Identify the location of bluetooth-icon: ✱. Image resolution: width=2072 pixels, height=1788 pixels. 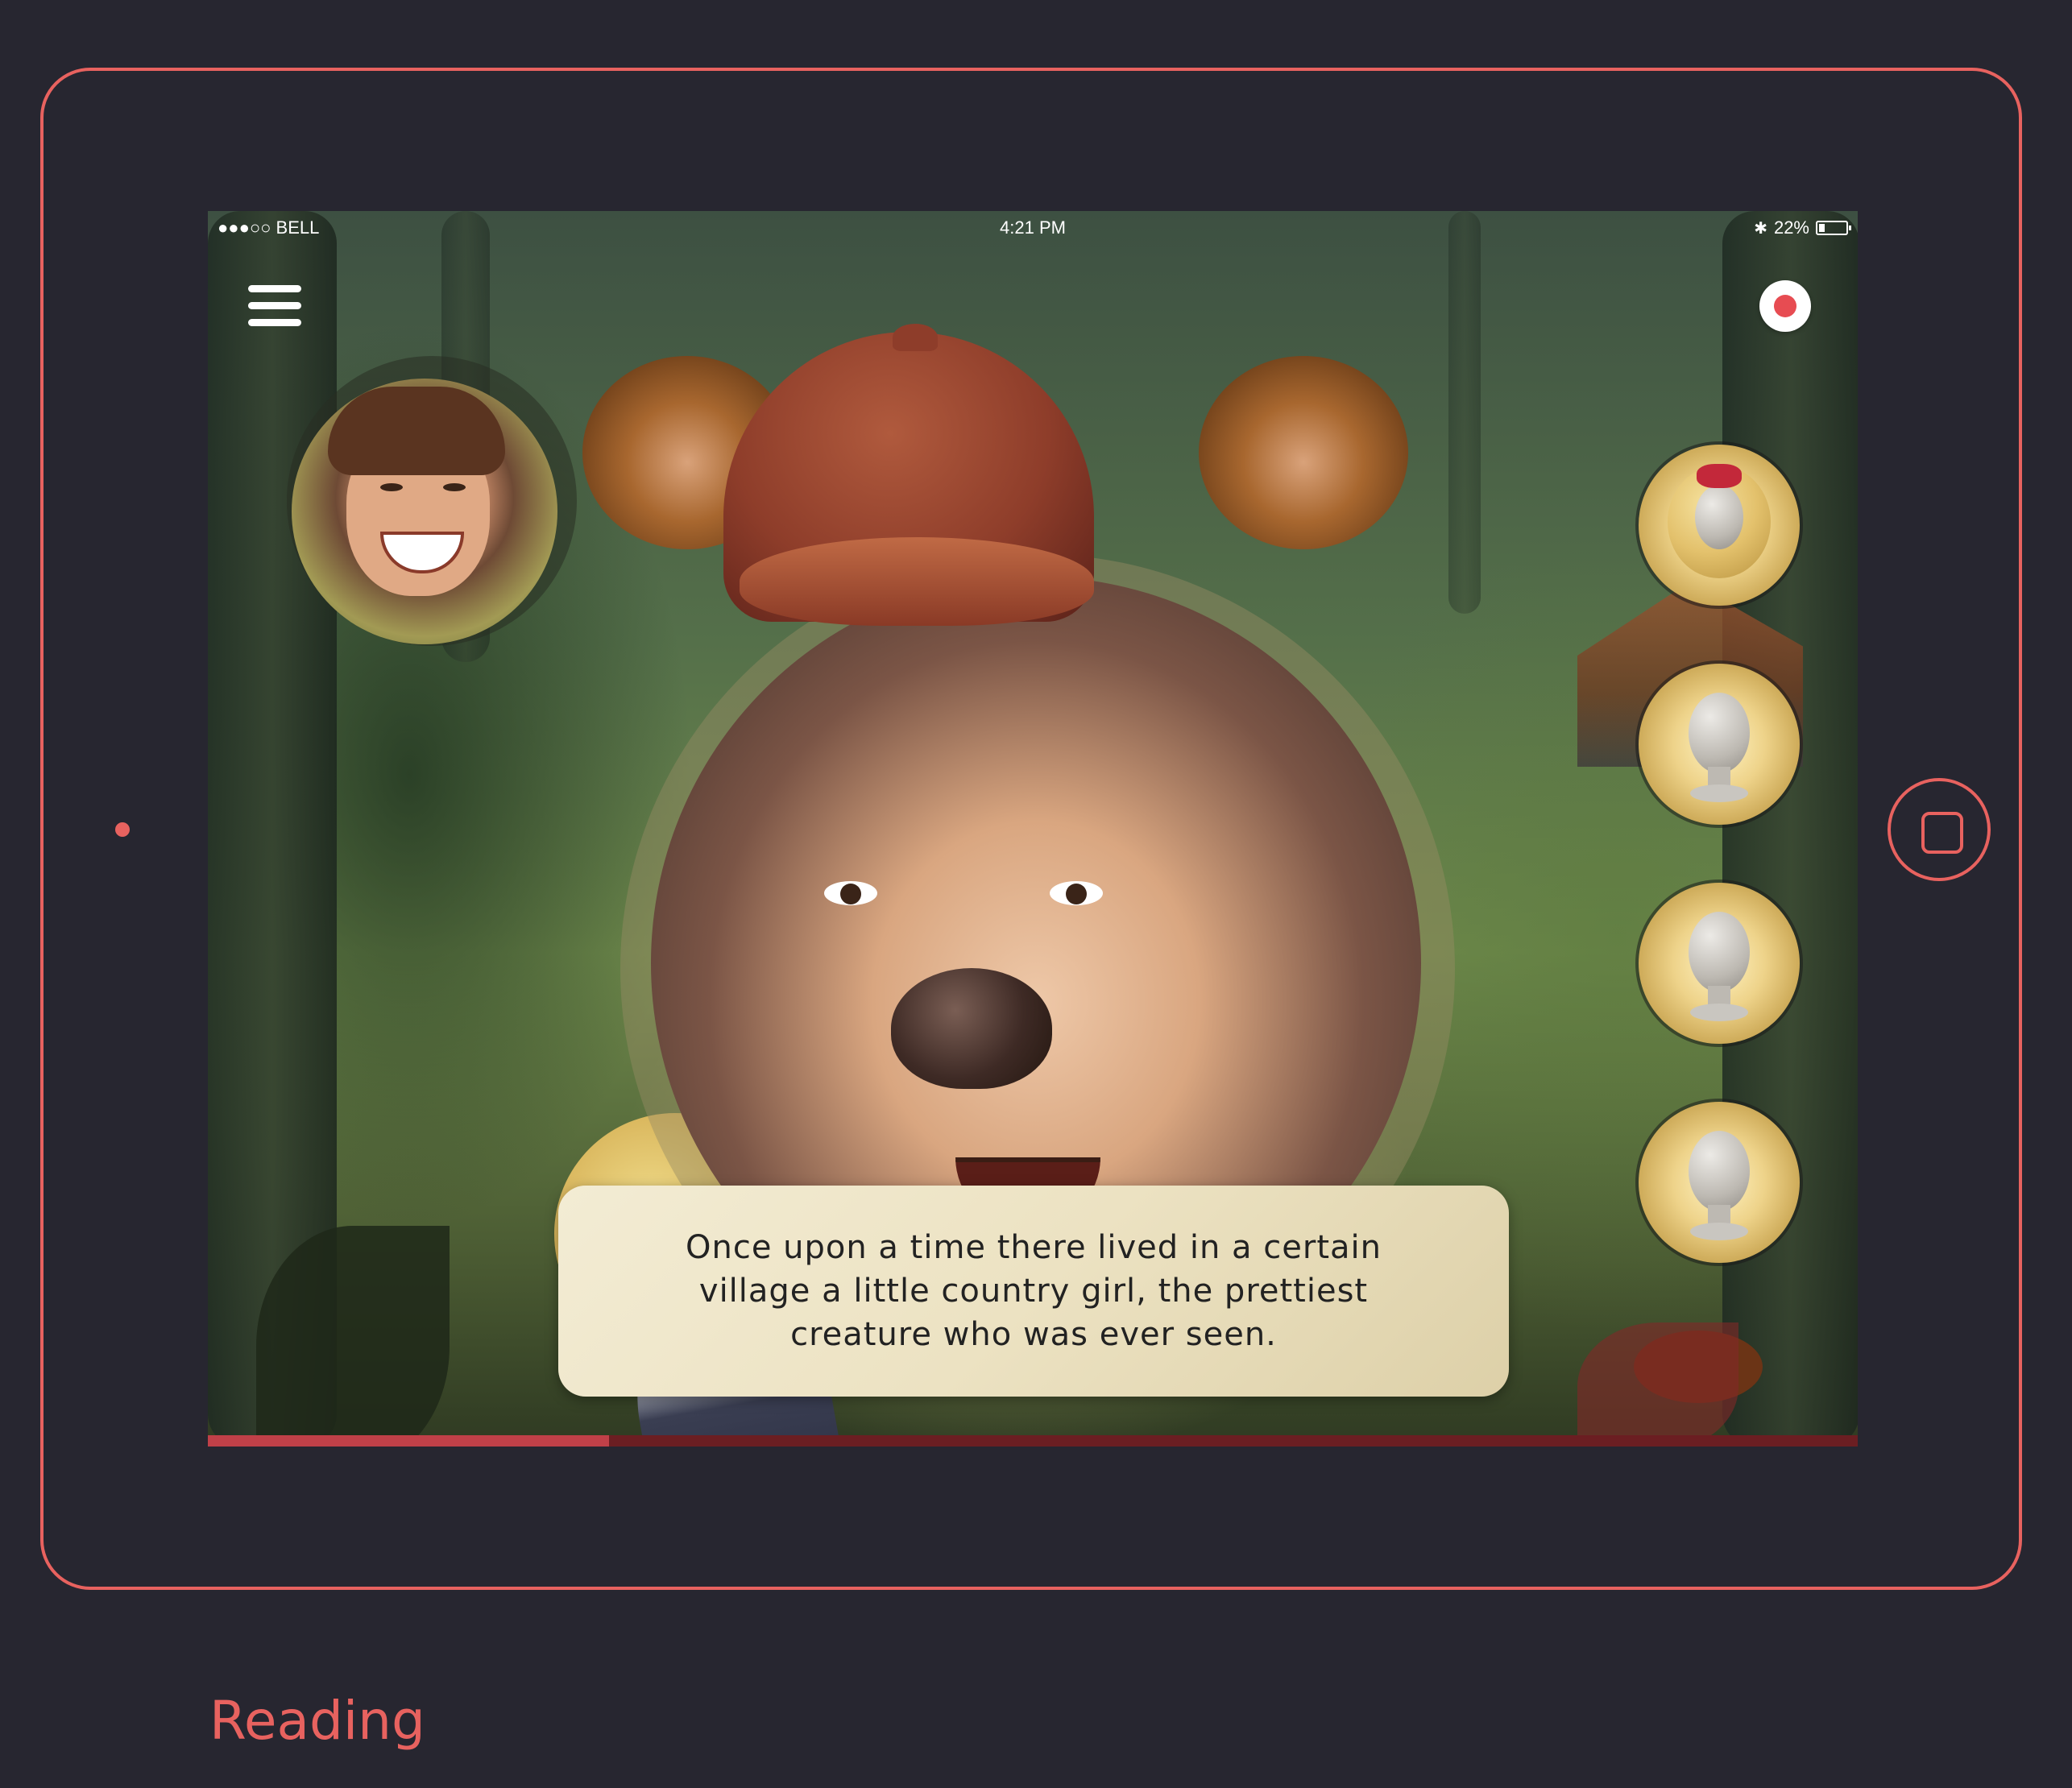
(1761, 229).